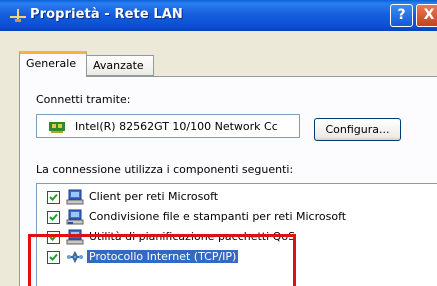  I want to click on window-title: Proprietà - Rete LAN, so click(106, 14).